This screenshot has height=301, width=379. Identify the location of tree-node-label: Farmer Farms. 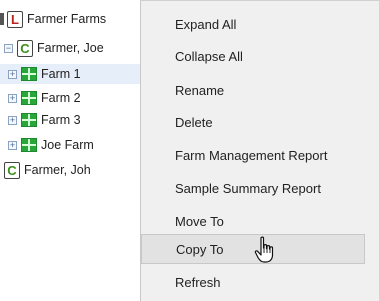
(67, 19).